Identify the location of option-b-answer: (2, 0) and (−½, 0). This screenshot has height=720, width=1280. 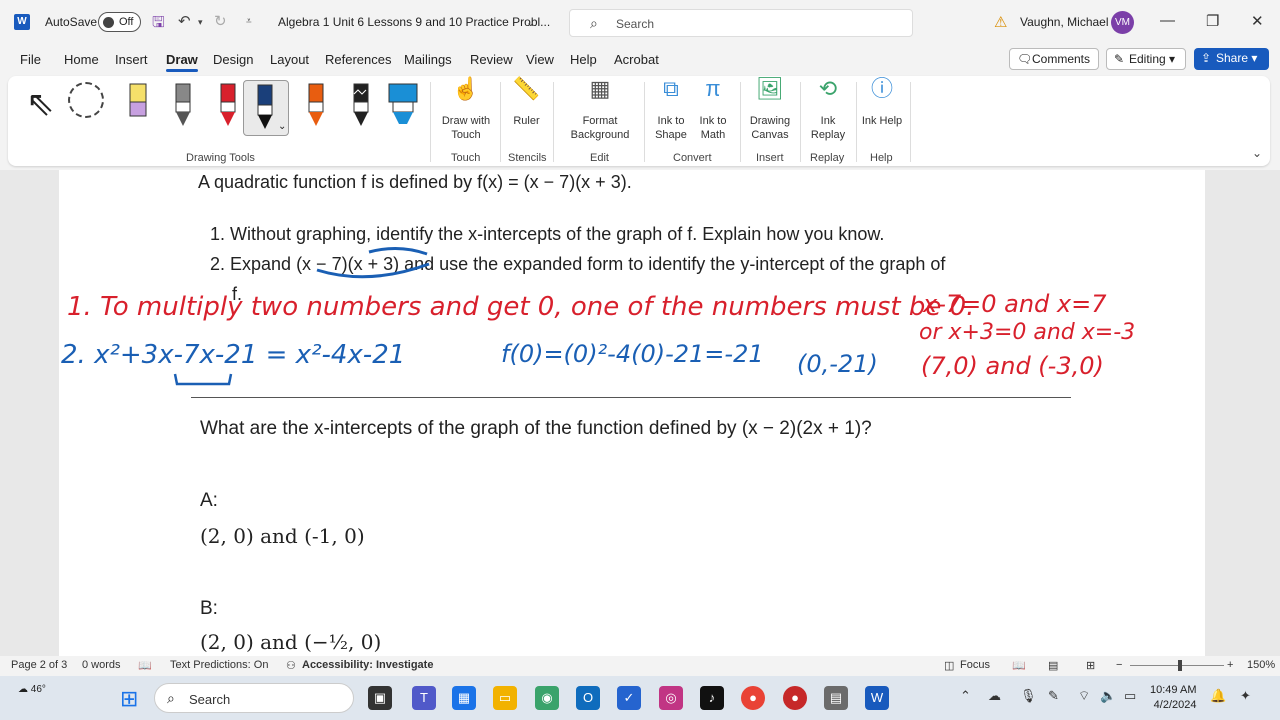
(290, 642).